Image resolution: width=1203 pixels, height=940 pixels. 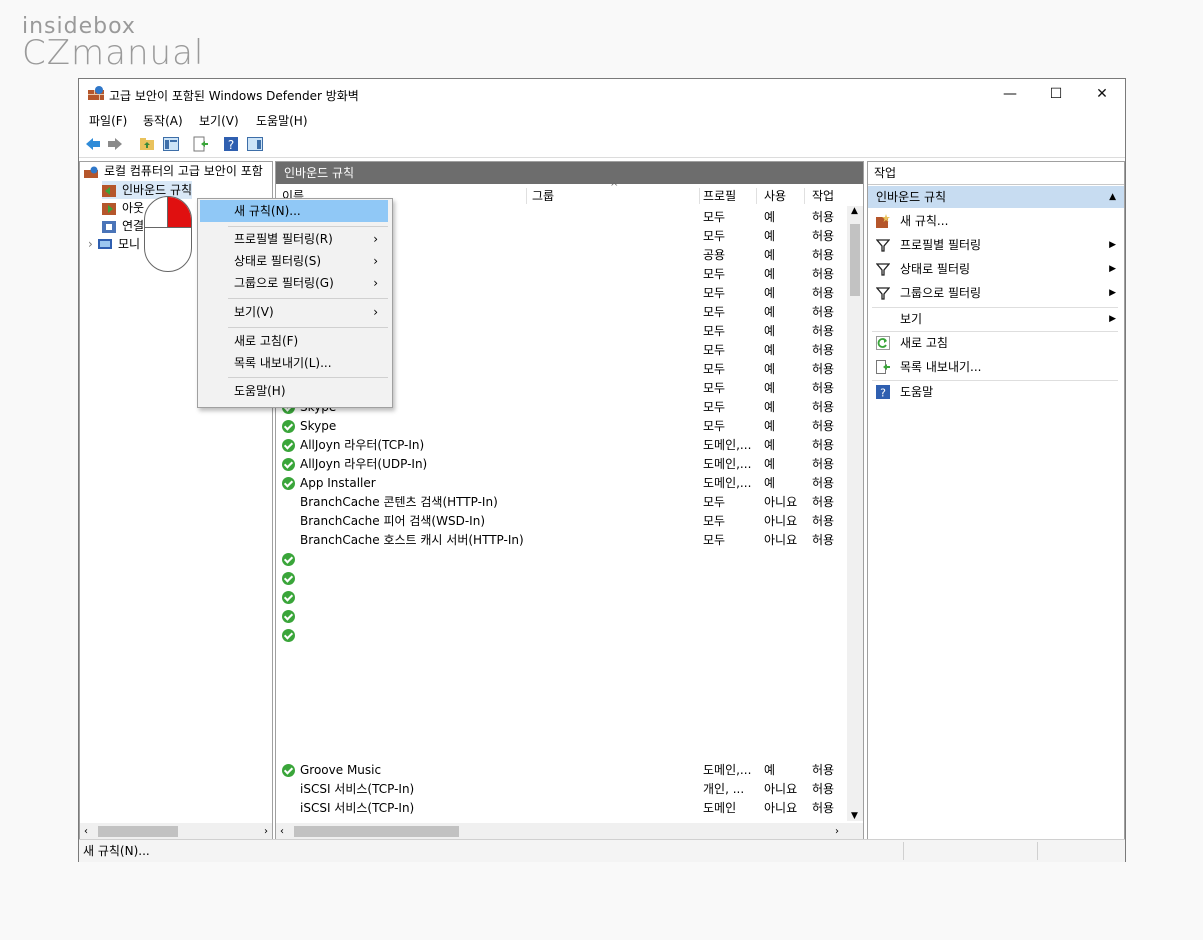 I want to click on inbound-rules-icon, so click(x=109, y=190).